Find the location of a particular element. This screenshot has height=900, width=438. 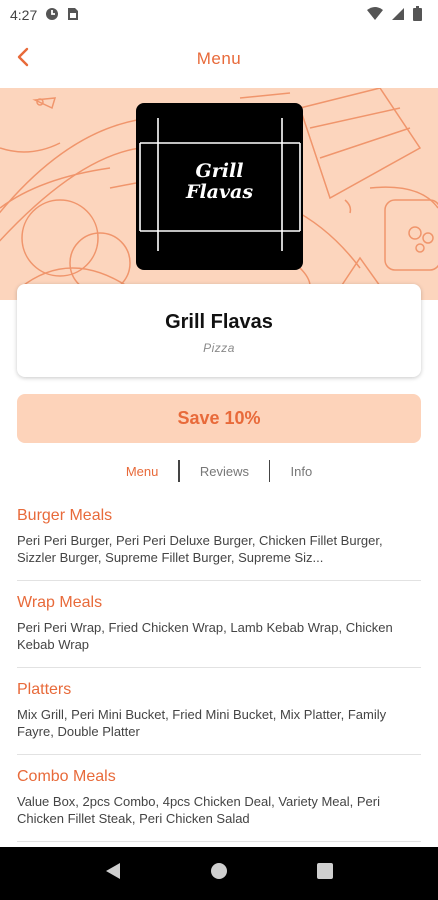

data-saver-icon is located at coordinates (52, 15).